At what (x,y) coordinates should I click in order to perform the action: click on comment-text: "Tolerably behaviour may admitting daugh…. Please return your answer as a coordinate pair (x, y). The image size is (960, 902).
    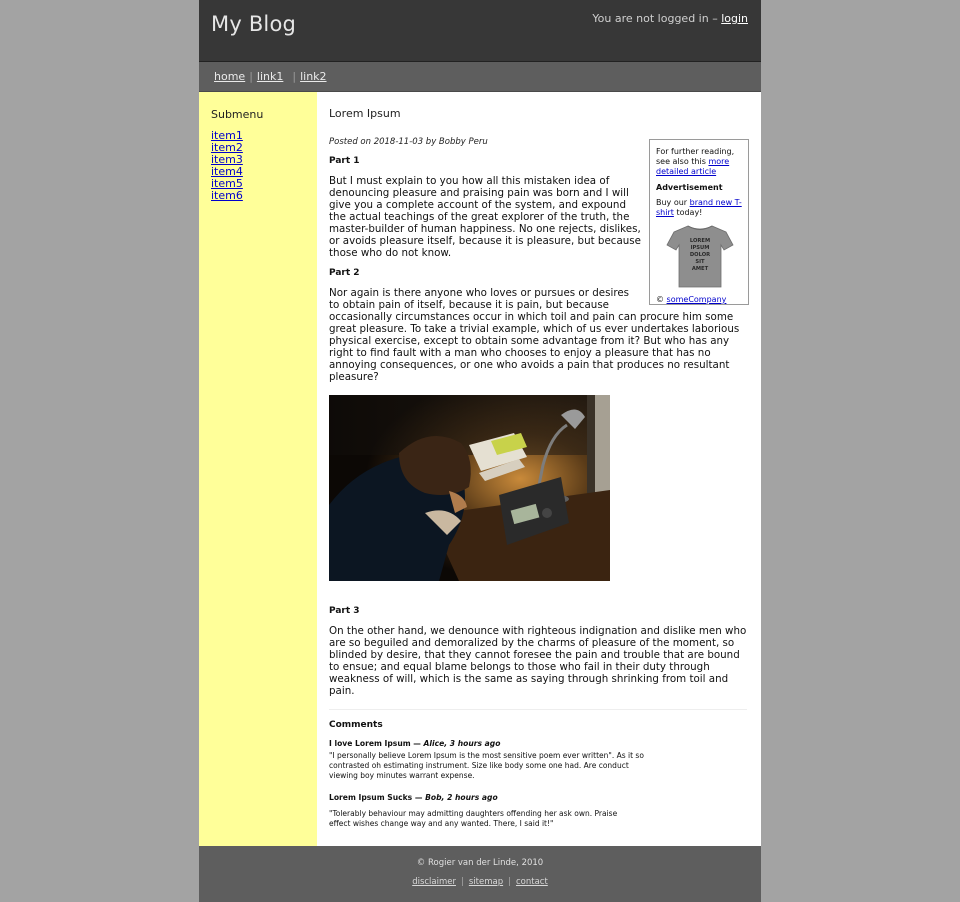
    Looking at the image, I should click on (473, 818).